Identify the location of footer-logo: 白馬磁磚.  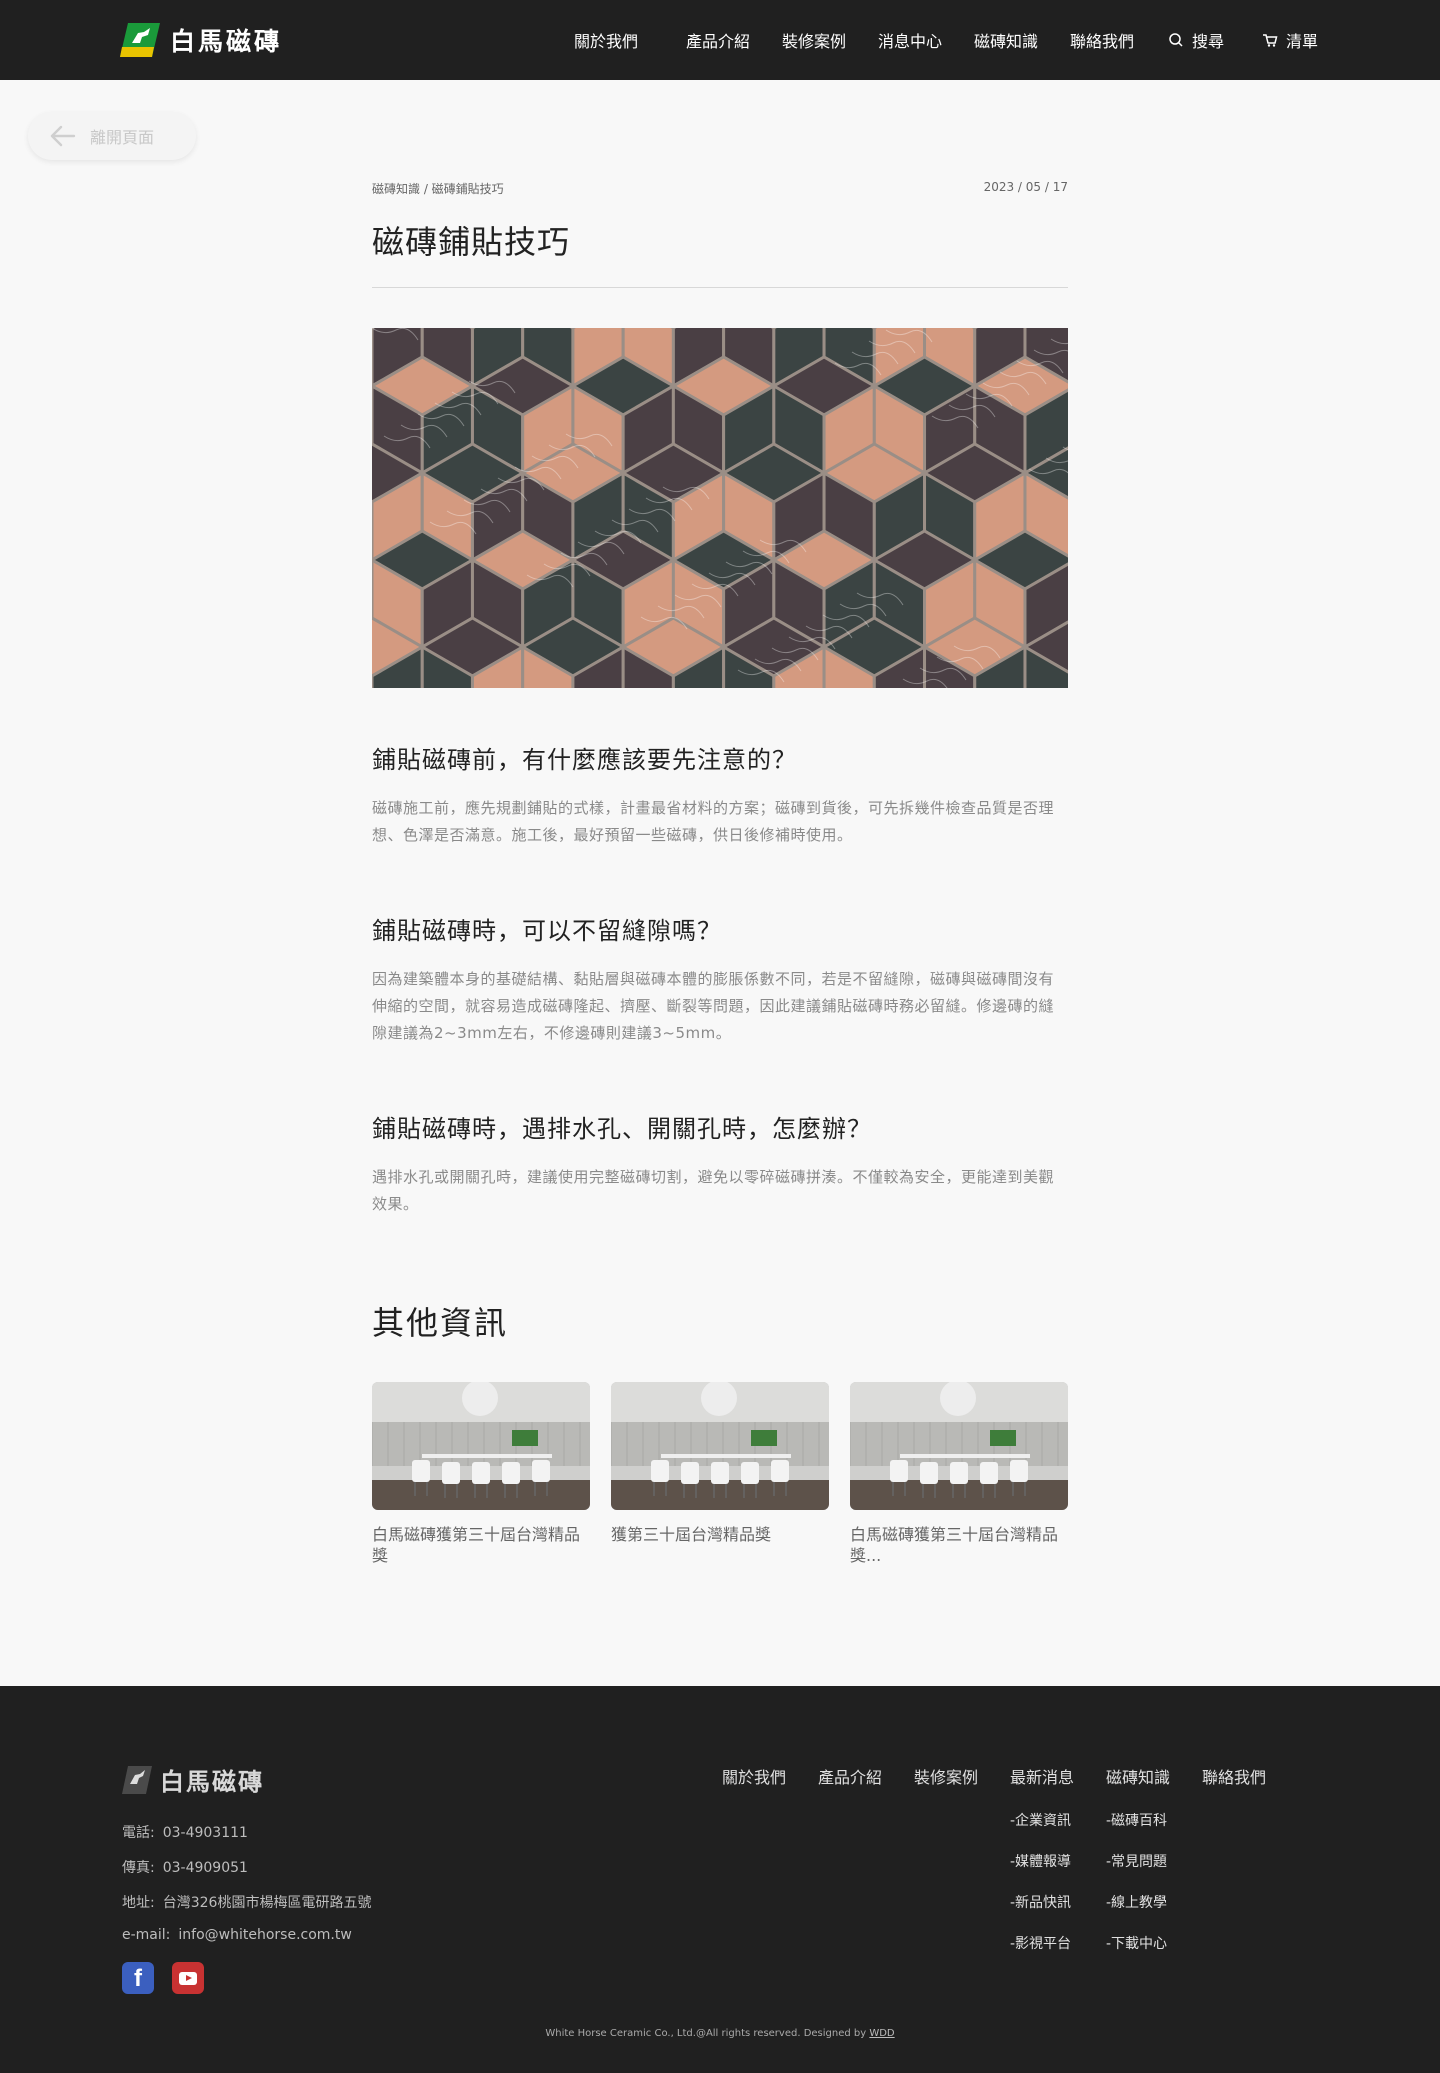
(193, 1779).